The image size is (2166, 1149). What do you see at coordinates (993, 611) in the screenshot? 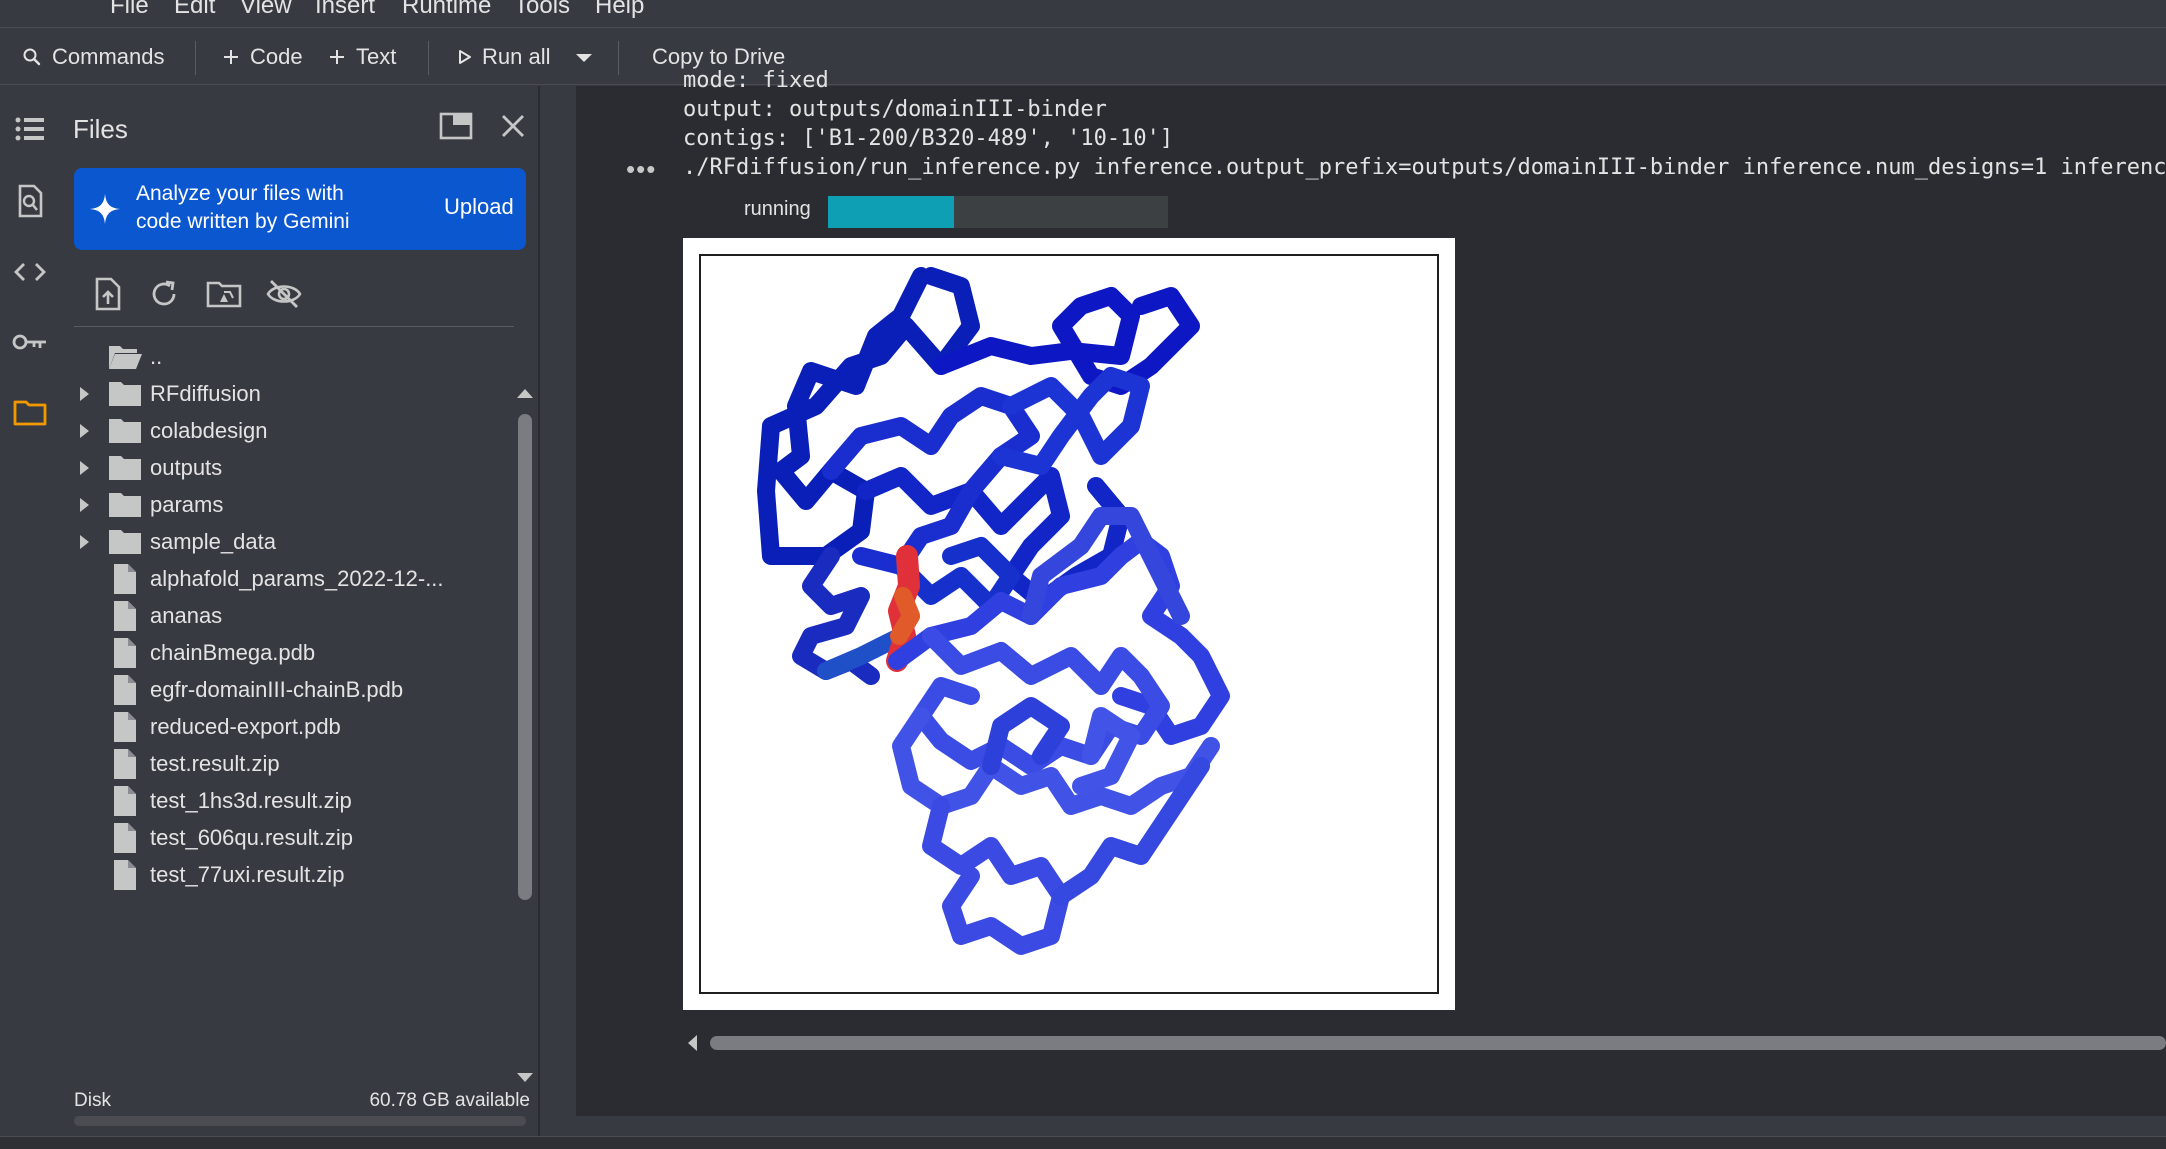
I see `protein-structure-render` at bounding box center [993, 611].